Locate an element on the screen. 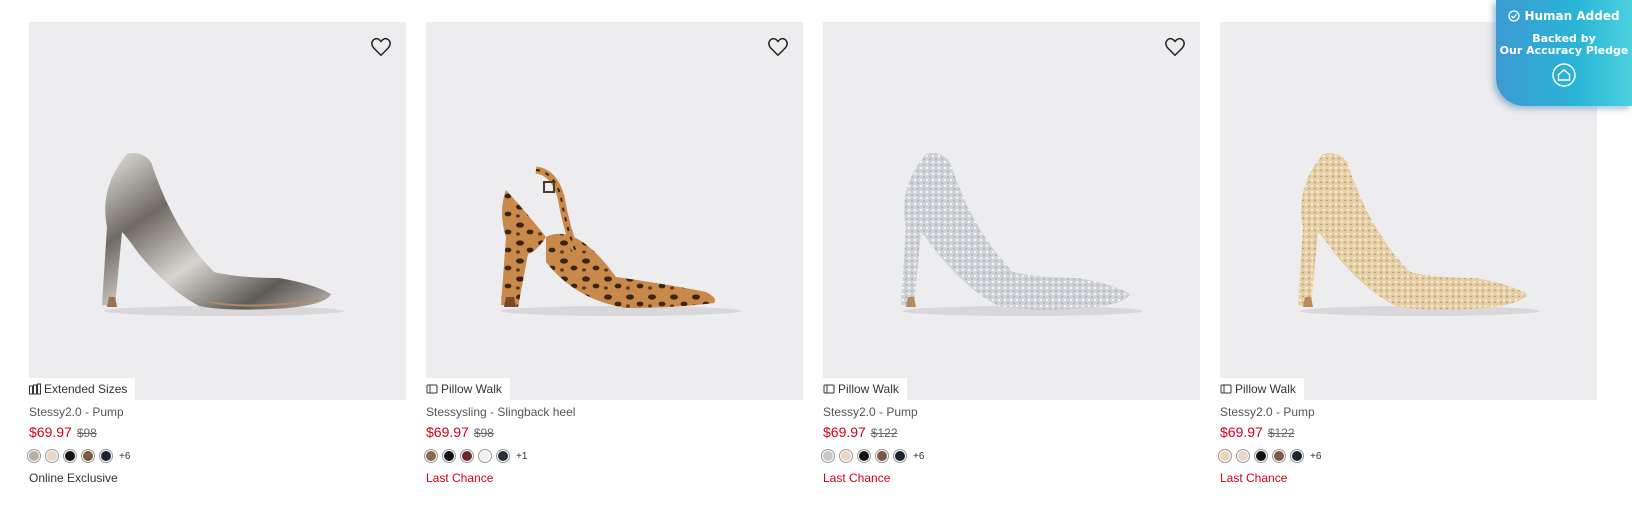 Image resolution: width=1632 pixels, height=517 pixels. pledge-subtitle: Backed by Our Accuracy Pledge is located at coordinates (1564, 45).